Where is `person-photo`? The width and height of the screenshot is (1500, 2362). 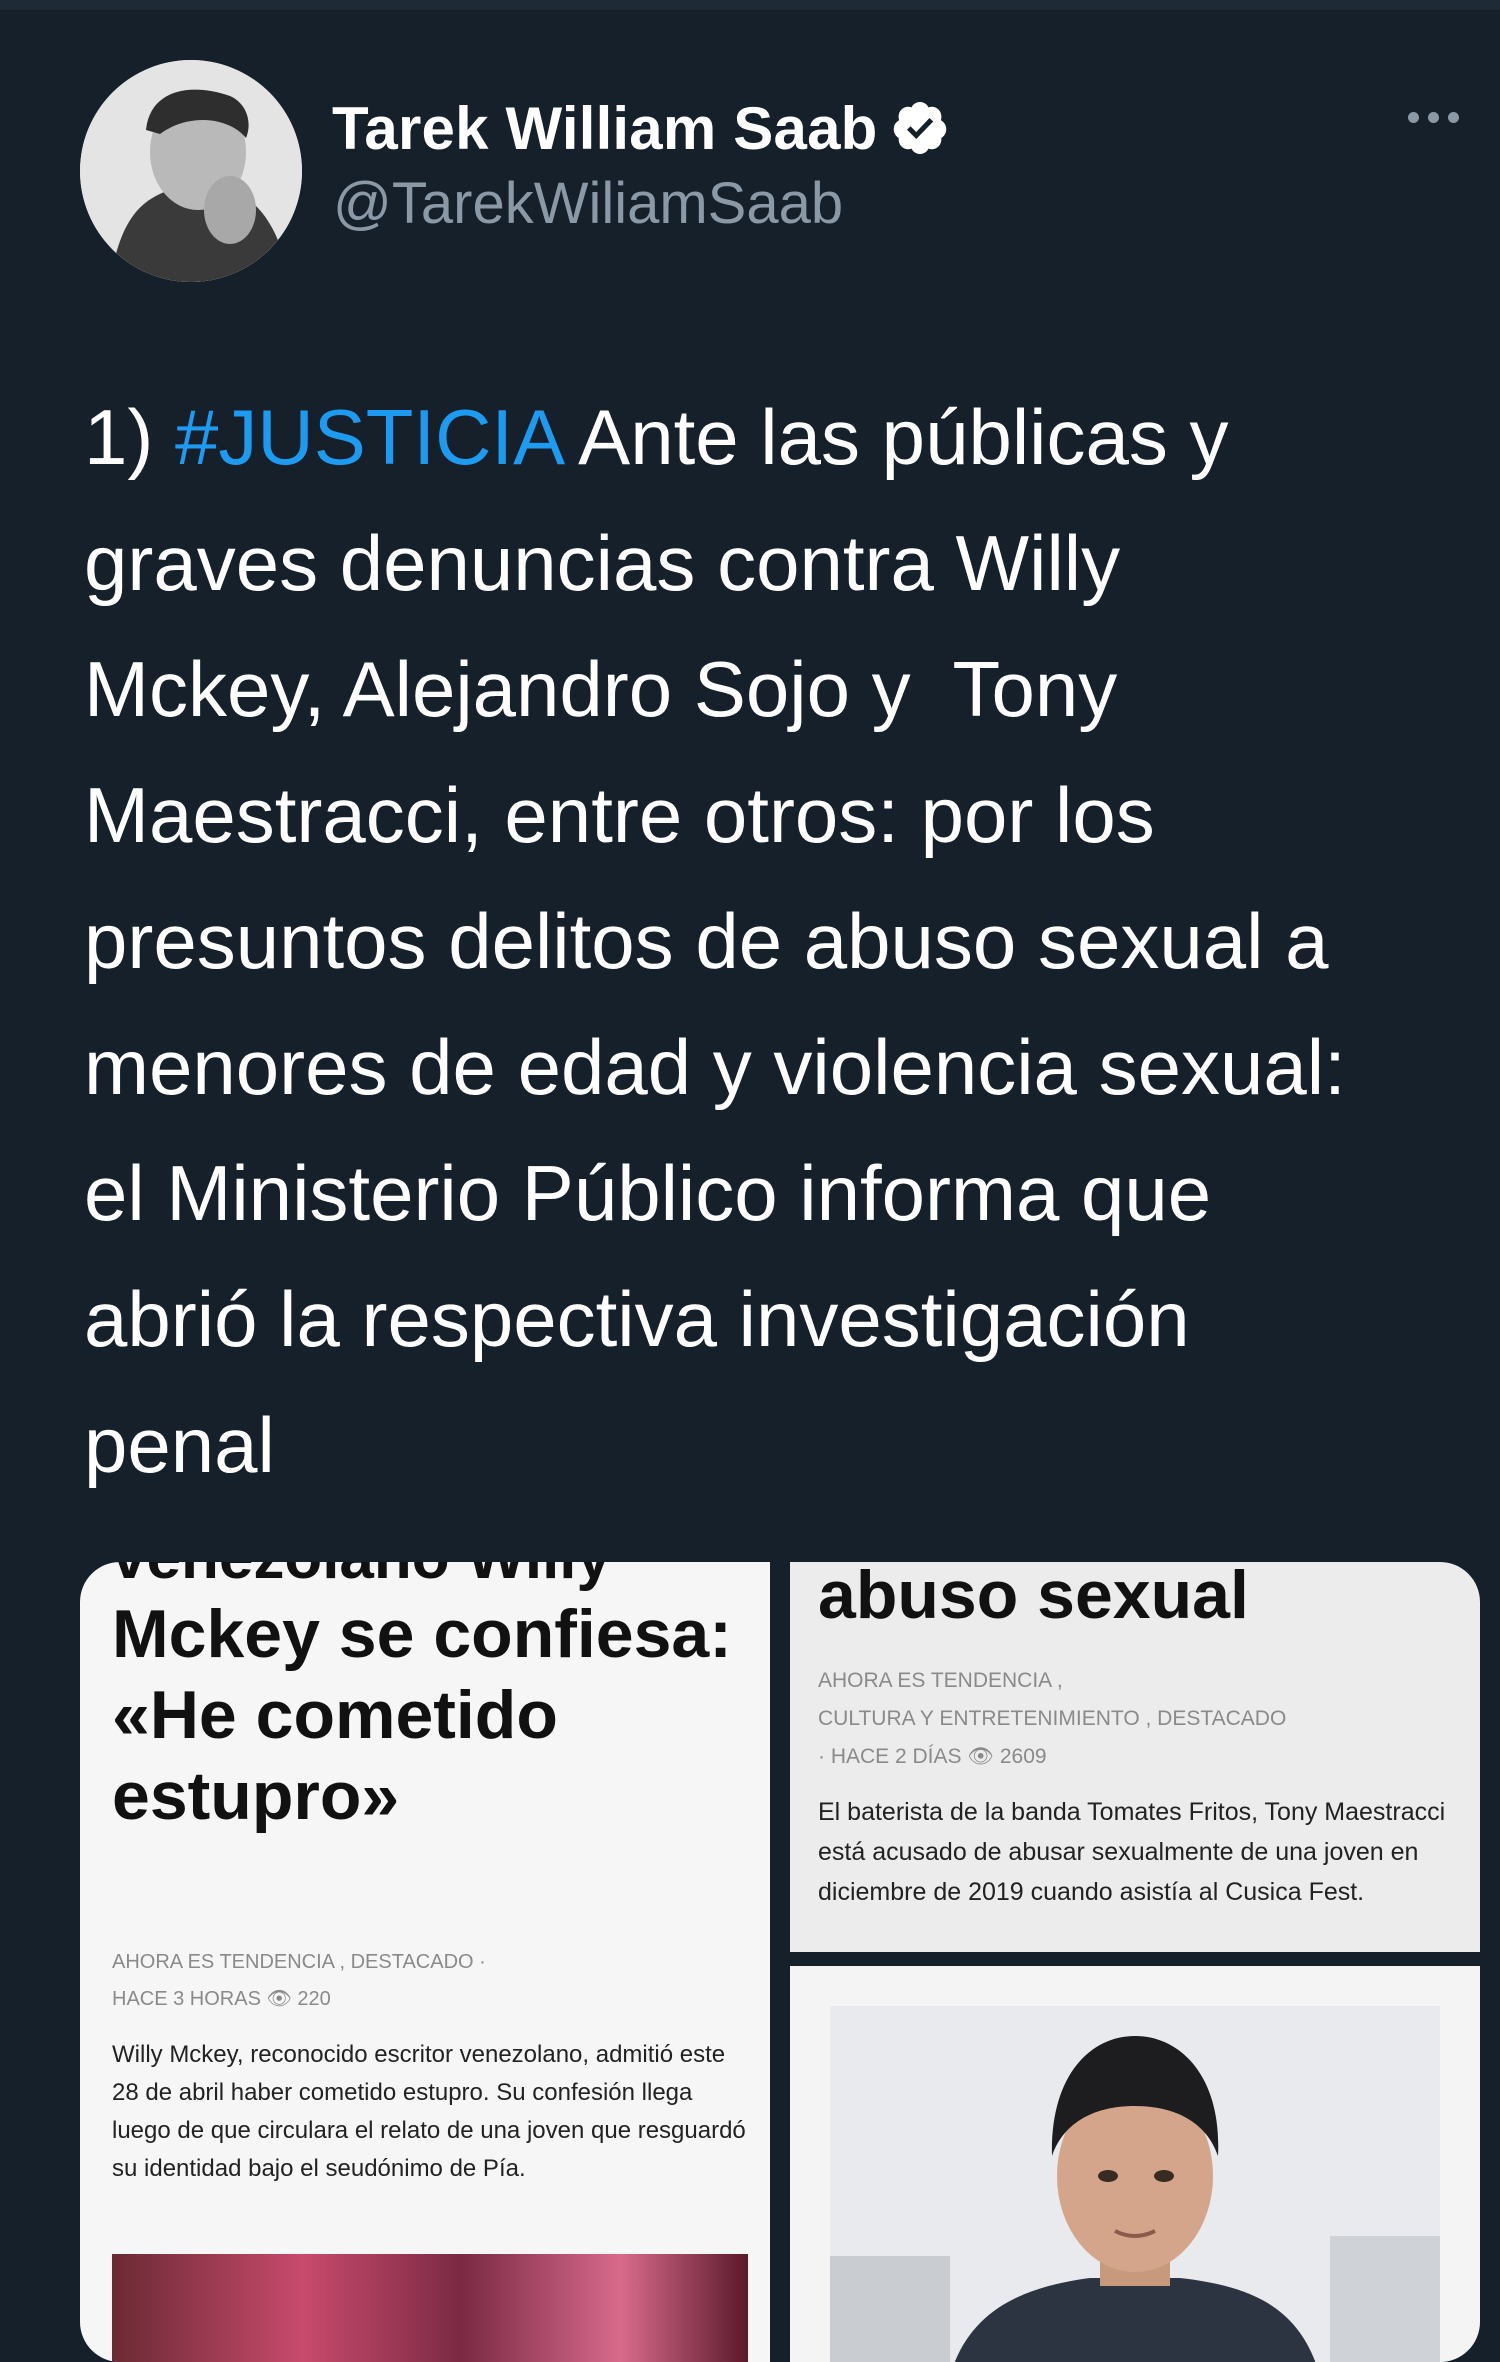 person-photo is located at coordinates (1135, 2184).